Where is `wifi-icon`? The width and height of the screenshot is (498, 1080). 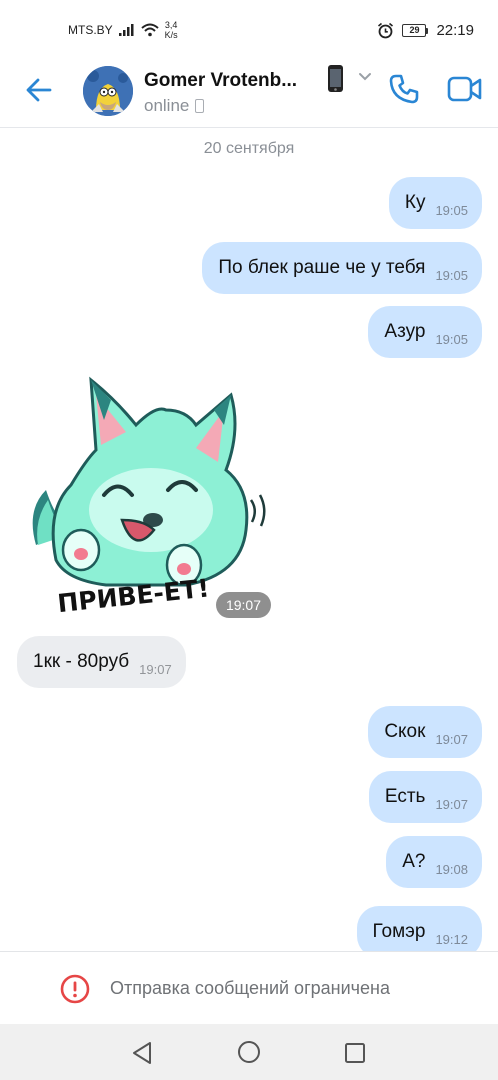 wifi-icon is located at coordinates (150, 30).